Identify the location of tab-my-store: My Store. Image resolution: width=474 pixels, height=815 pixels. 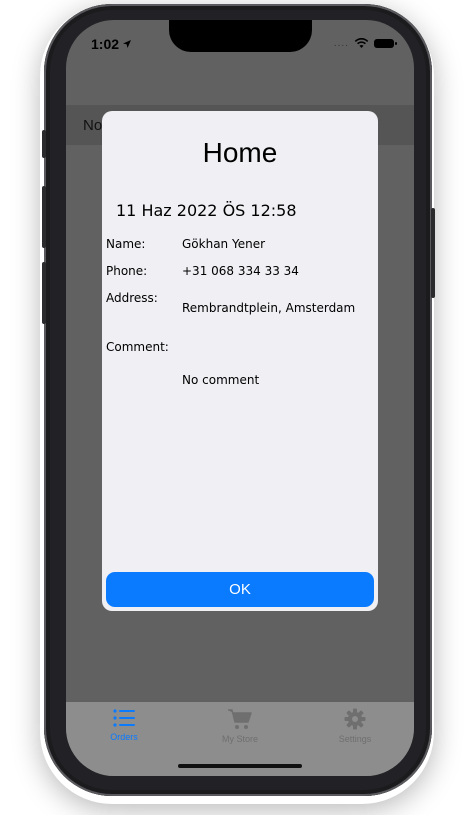
(240, 726).